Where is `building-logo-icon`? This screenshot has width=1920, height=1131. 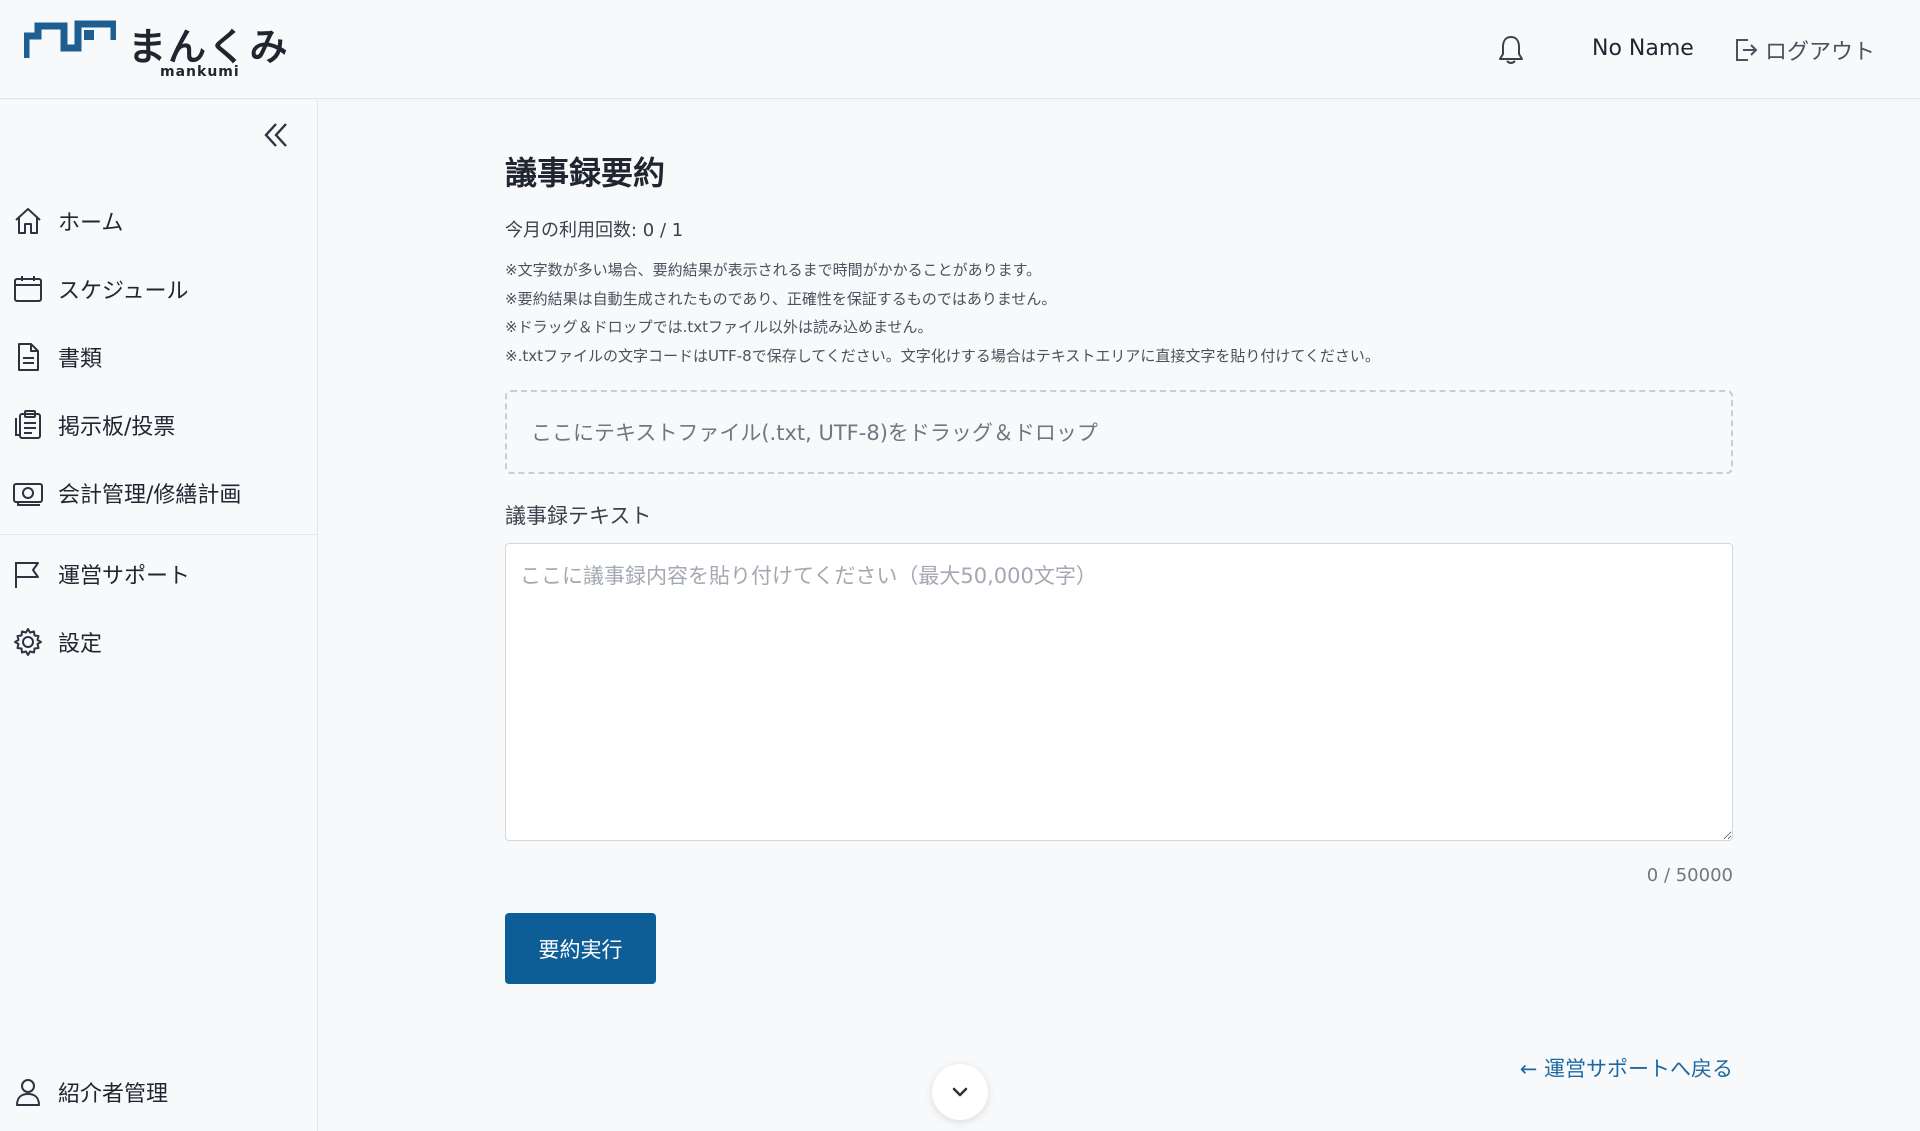
building-logo-icon is located at coordinates (70, 39).